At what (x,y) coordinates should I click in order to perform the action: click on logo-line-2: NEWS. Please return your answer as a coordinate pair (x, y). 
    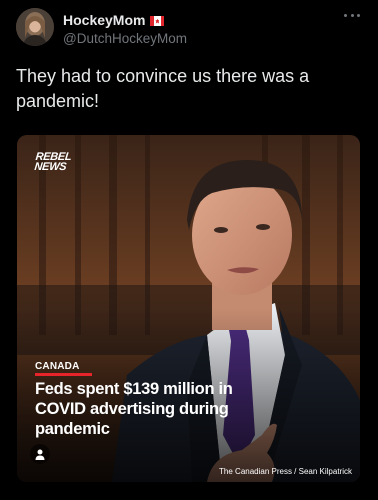
    Looking at the image, I should click on (50, 167).